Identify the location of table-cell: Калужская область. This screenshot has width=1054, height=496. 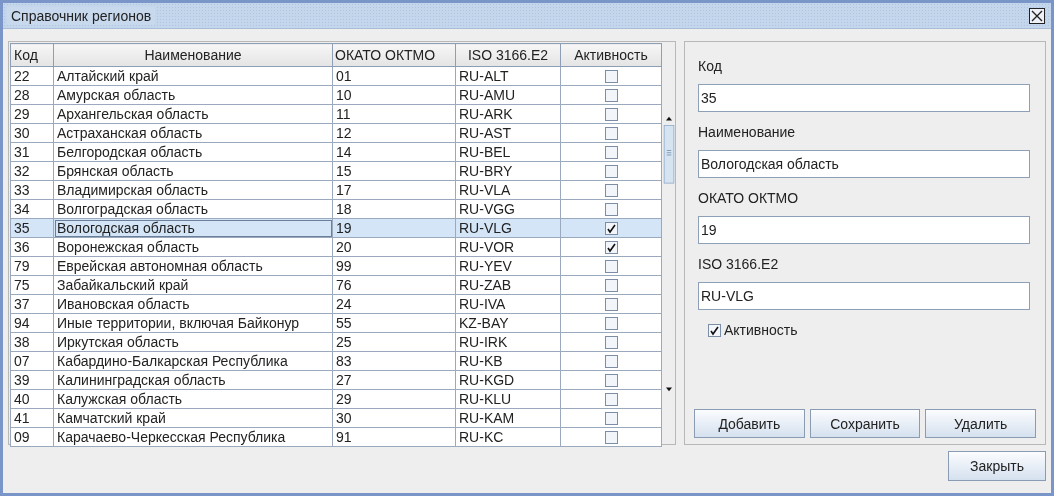
(193, 399).